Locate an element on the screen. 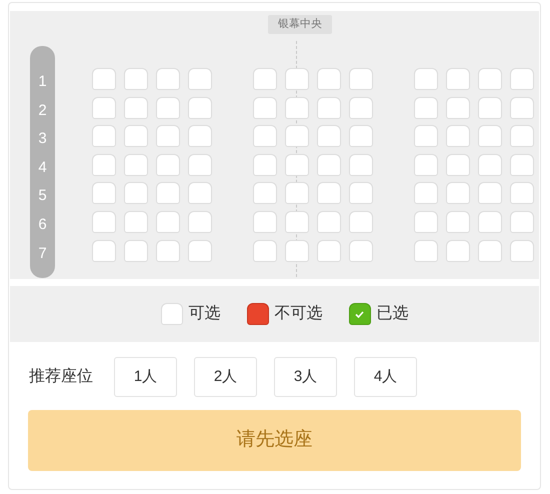 This screenshot has height=494, width=550. row-number: 1 is located at coordinates (42, 82).